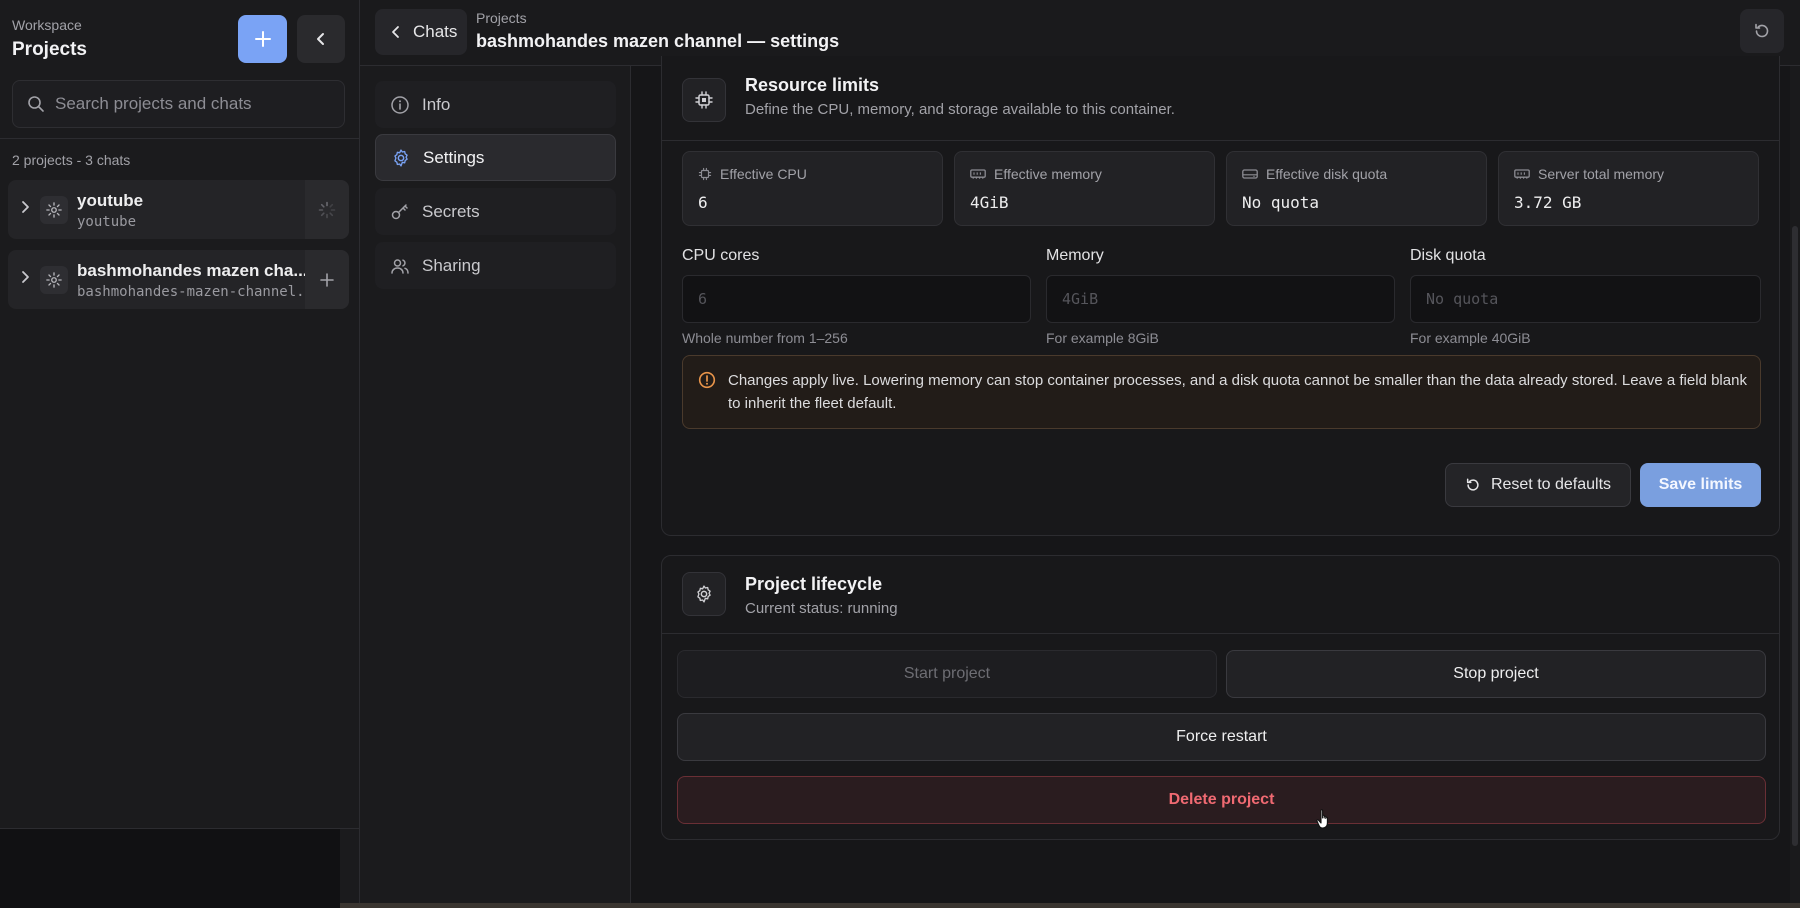 Image resolution: width=1800 pixels, height=908 pixels. What do you see at coordinates (1548, 202) in the screenshot?
I see `stat-value: 3.72 GB` at bounding box center [1548, 202].